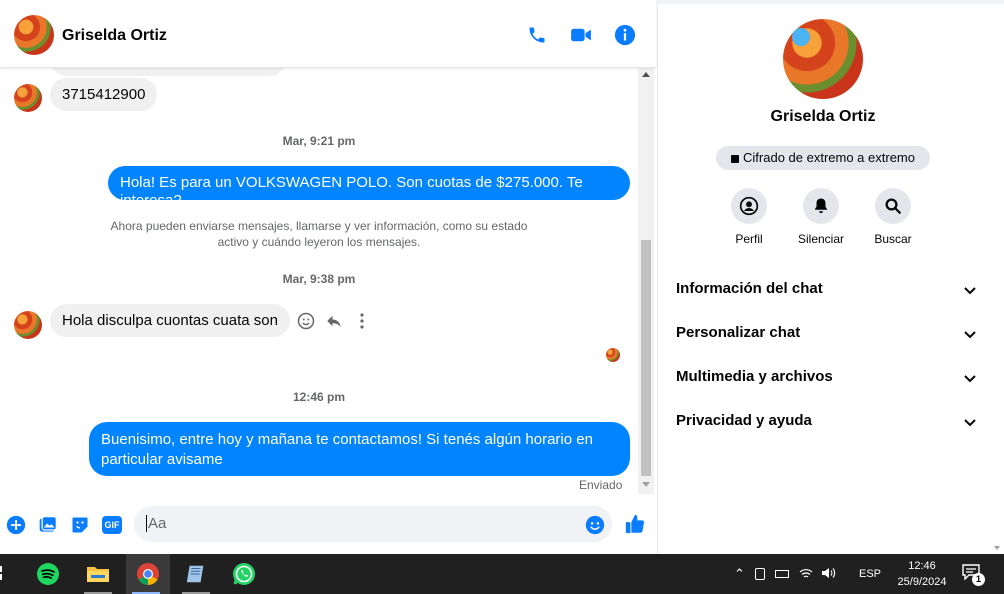 The width and height of the screenshot is (1004, 594). What do you see at coordinates (829, 157) in the screenshot?
I see `encryption-label: Cifrado de extremo a extremo` at bounding box center [829, 157].